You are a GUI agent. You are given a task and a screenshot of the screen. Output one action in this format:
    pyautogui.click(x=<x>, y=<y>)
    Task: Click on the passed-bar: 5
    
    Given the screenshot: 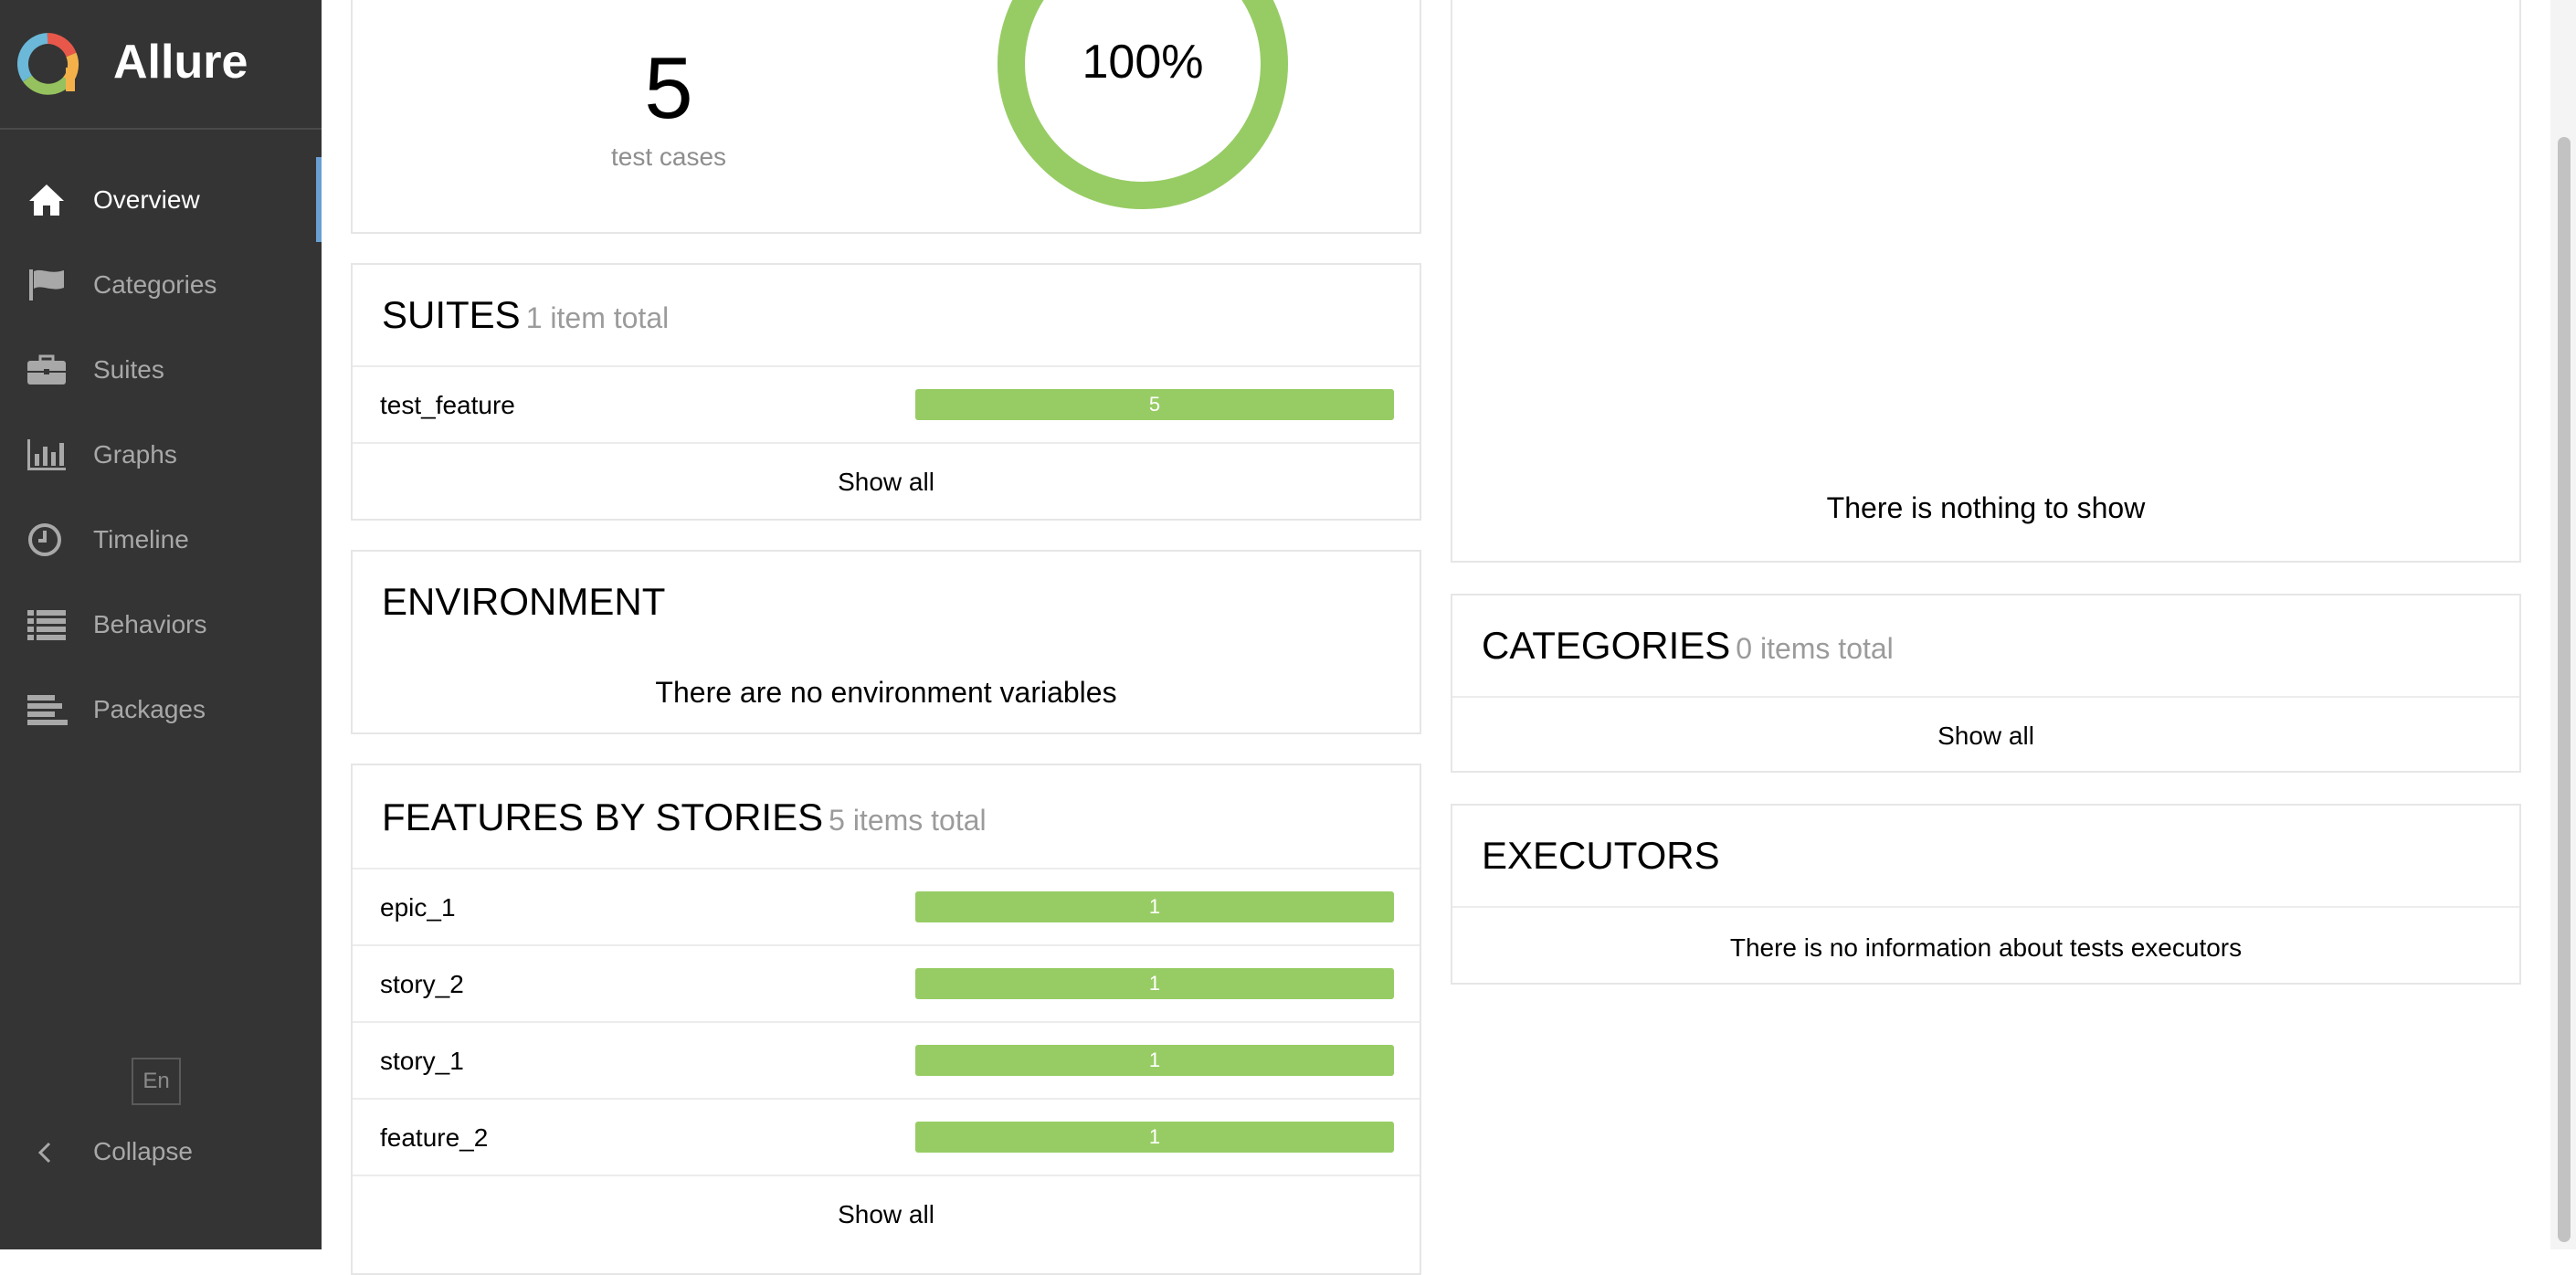 What is the action you would take?
    pyautogui.click(x=1154, y=405)
    